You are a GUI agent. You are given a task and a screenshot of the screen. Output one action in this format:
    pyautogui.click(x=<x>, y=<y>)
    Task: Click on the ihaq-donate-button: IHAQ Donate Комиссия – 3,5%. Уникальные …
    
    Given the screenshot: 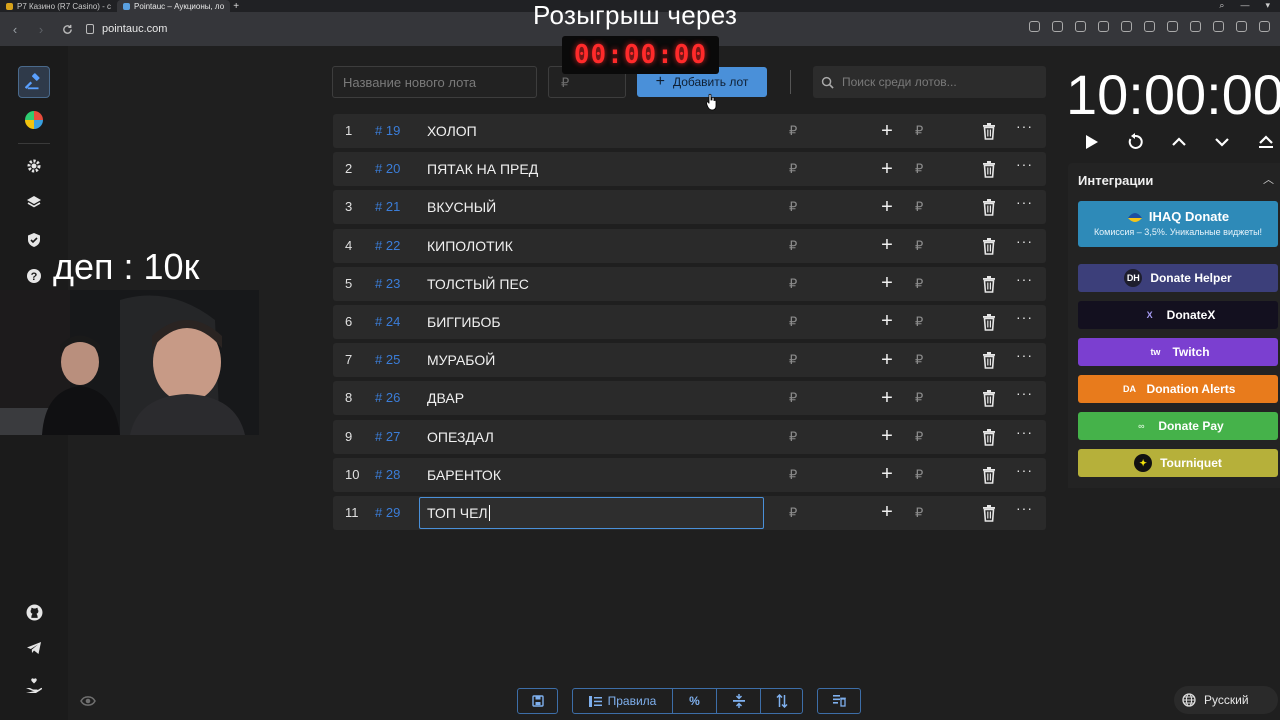 What is the action you would take?
    pyautogui.click(x=1178, y=224)
    